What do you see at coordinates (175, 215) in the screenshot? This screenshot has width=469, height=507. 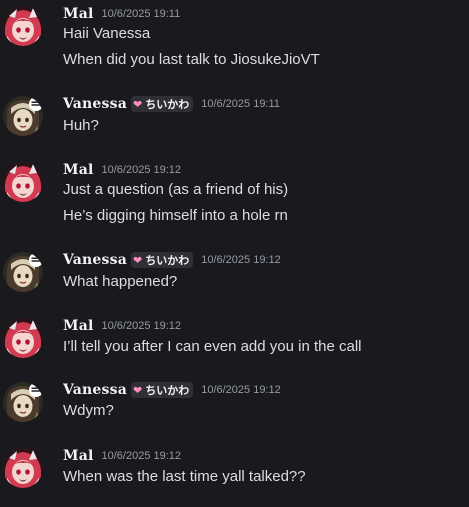 I see `message-text: He’s digging himself into a hole rn` at bounding box center [175, 215].